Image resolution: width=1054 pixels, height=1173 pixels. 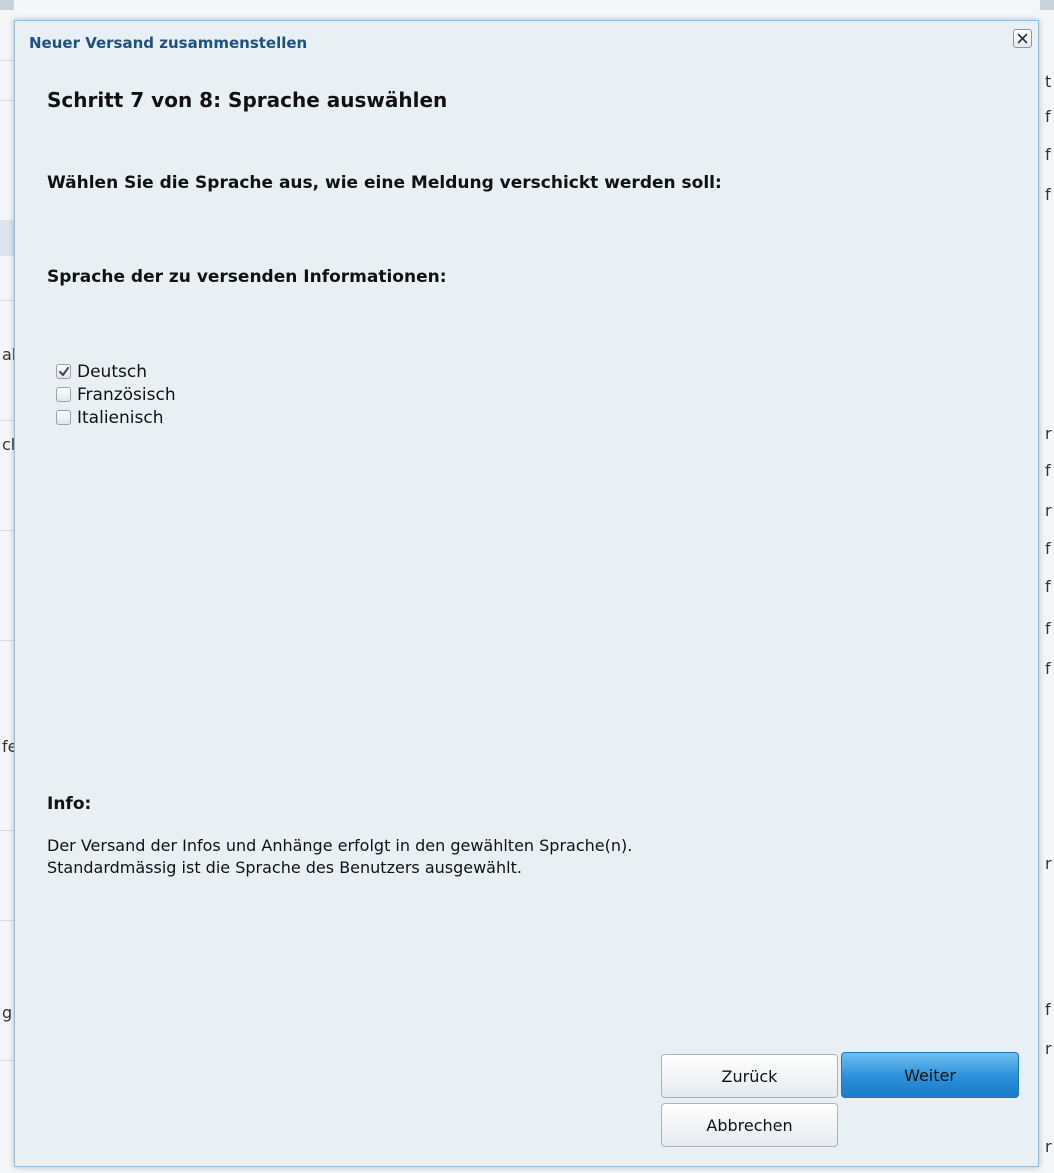 I want to click on background-right-strip: t f f f r f r f f f f r f r r, so click(x=1047, y=586).